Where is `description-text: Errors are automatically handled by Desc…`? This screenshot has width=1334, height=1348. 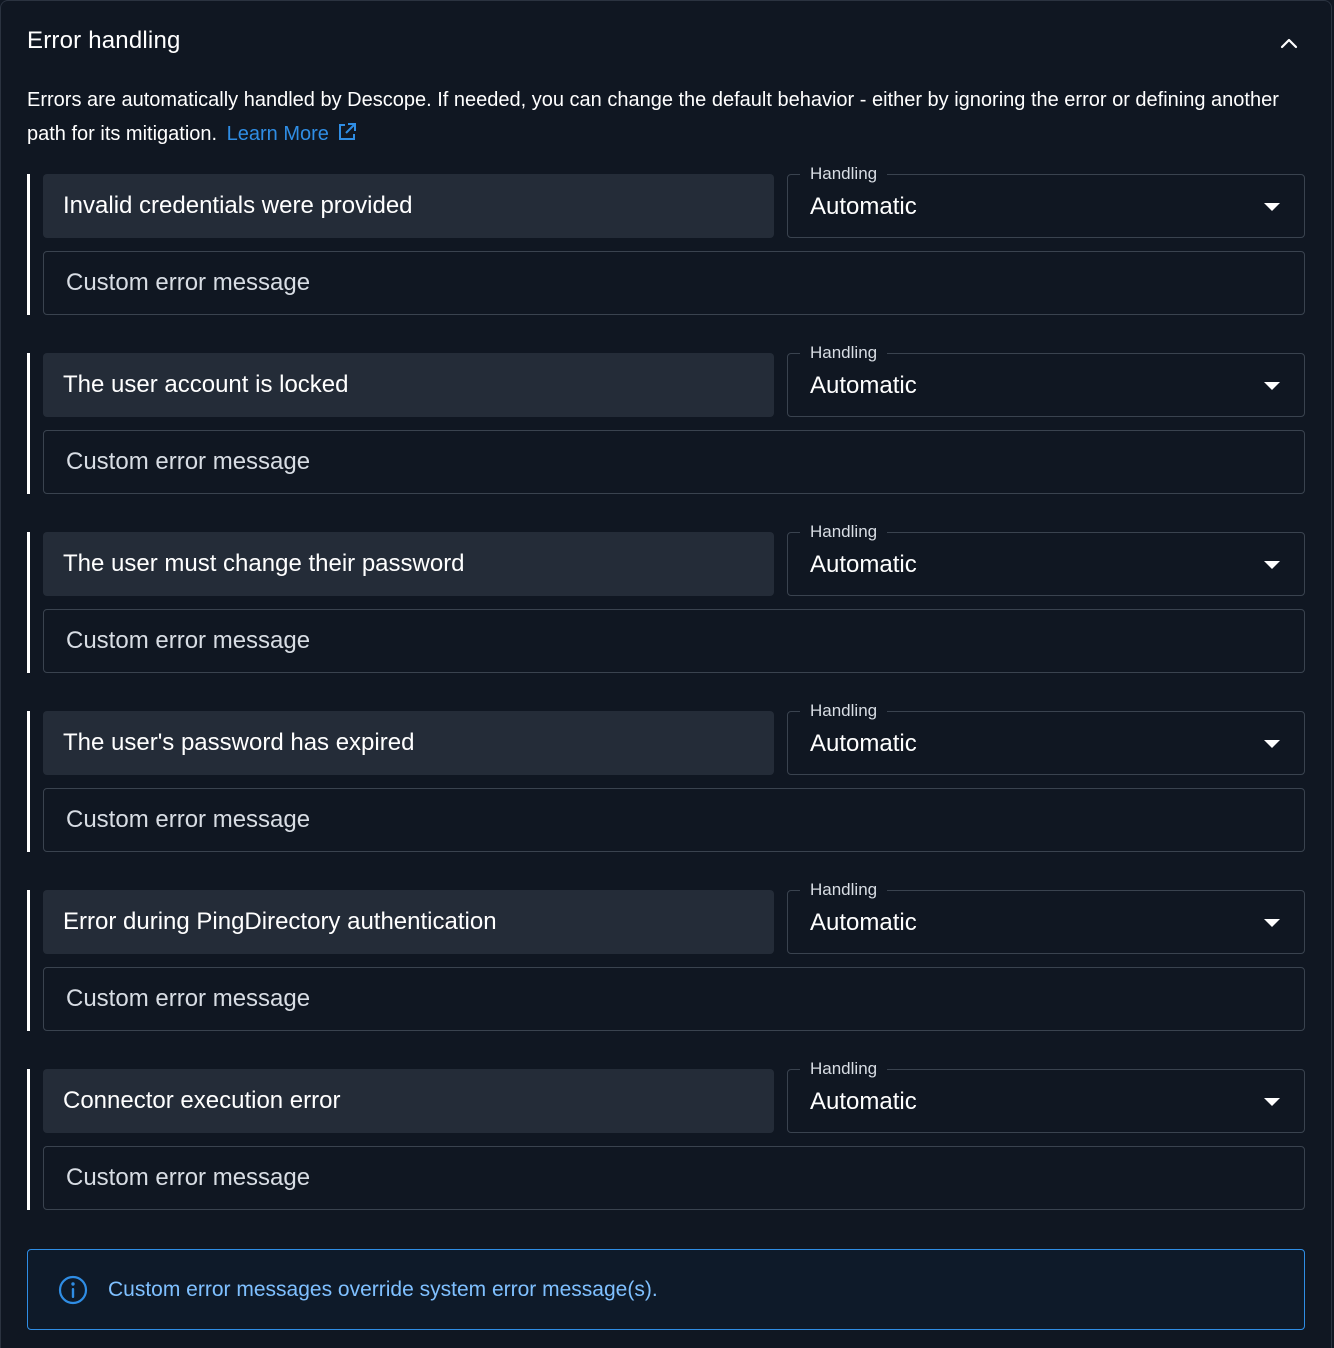 description-text: Errors are automatically handled by Desc… is located at coordinates (653, 117).